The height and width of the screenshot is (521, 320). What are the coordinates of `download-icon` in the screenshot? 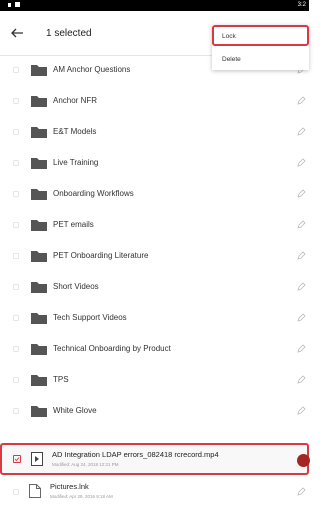 It's located at (9, 4).